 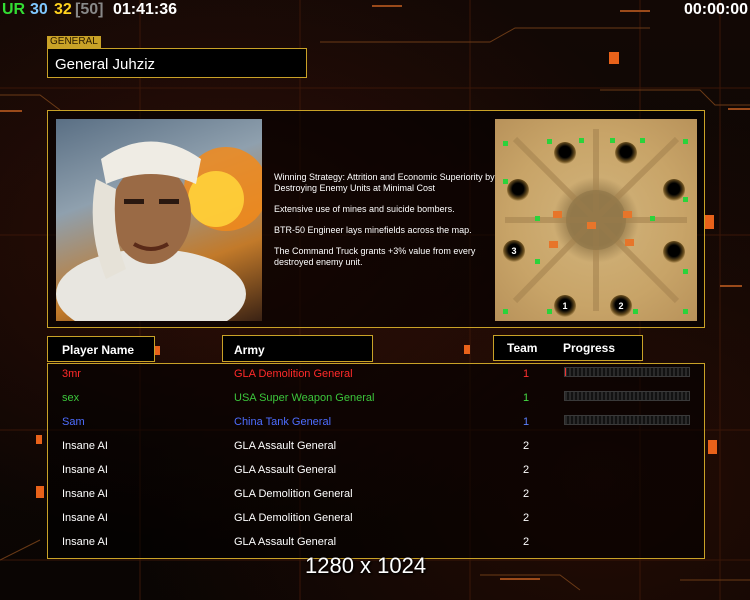 I want to click on stat-value-1: 30, so click(x=39, y=9).